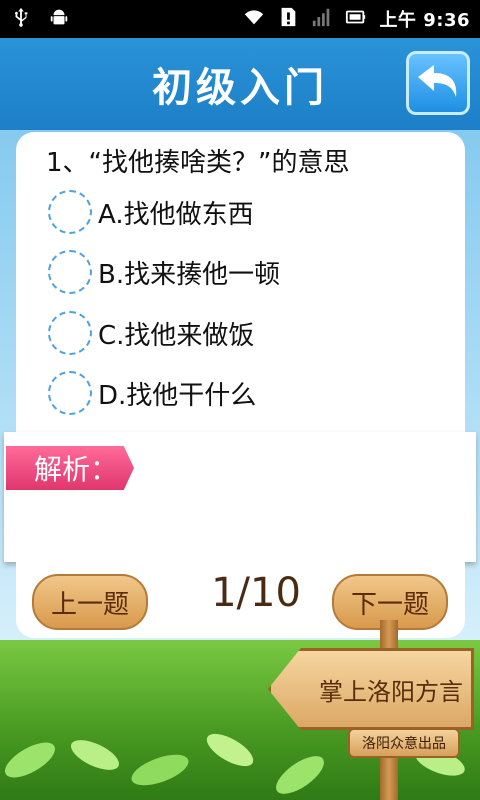  Describe the element at coordinates (356, 19) in the screenshot. I see `battery-icon` at that location.